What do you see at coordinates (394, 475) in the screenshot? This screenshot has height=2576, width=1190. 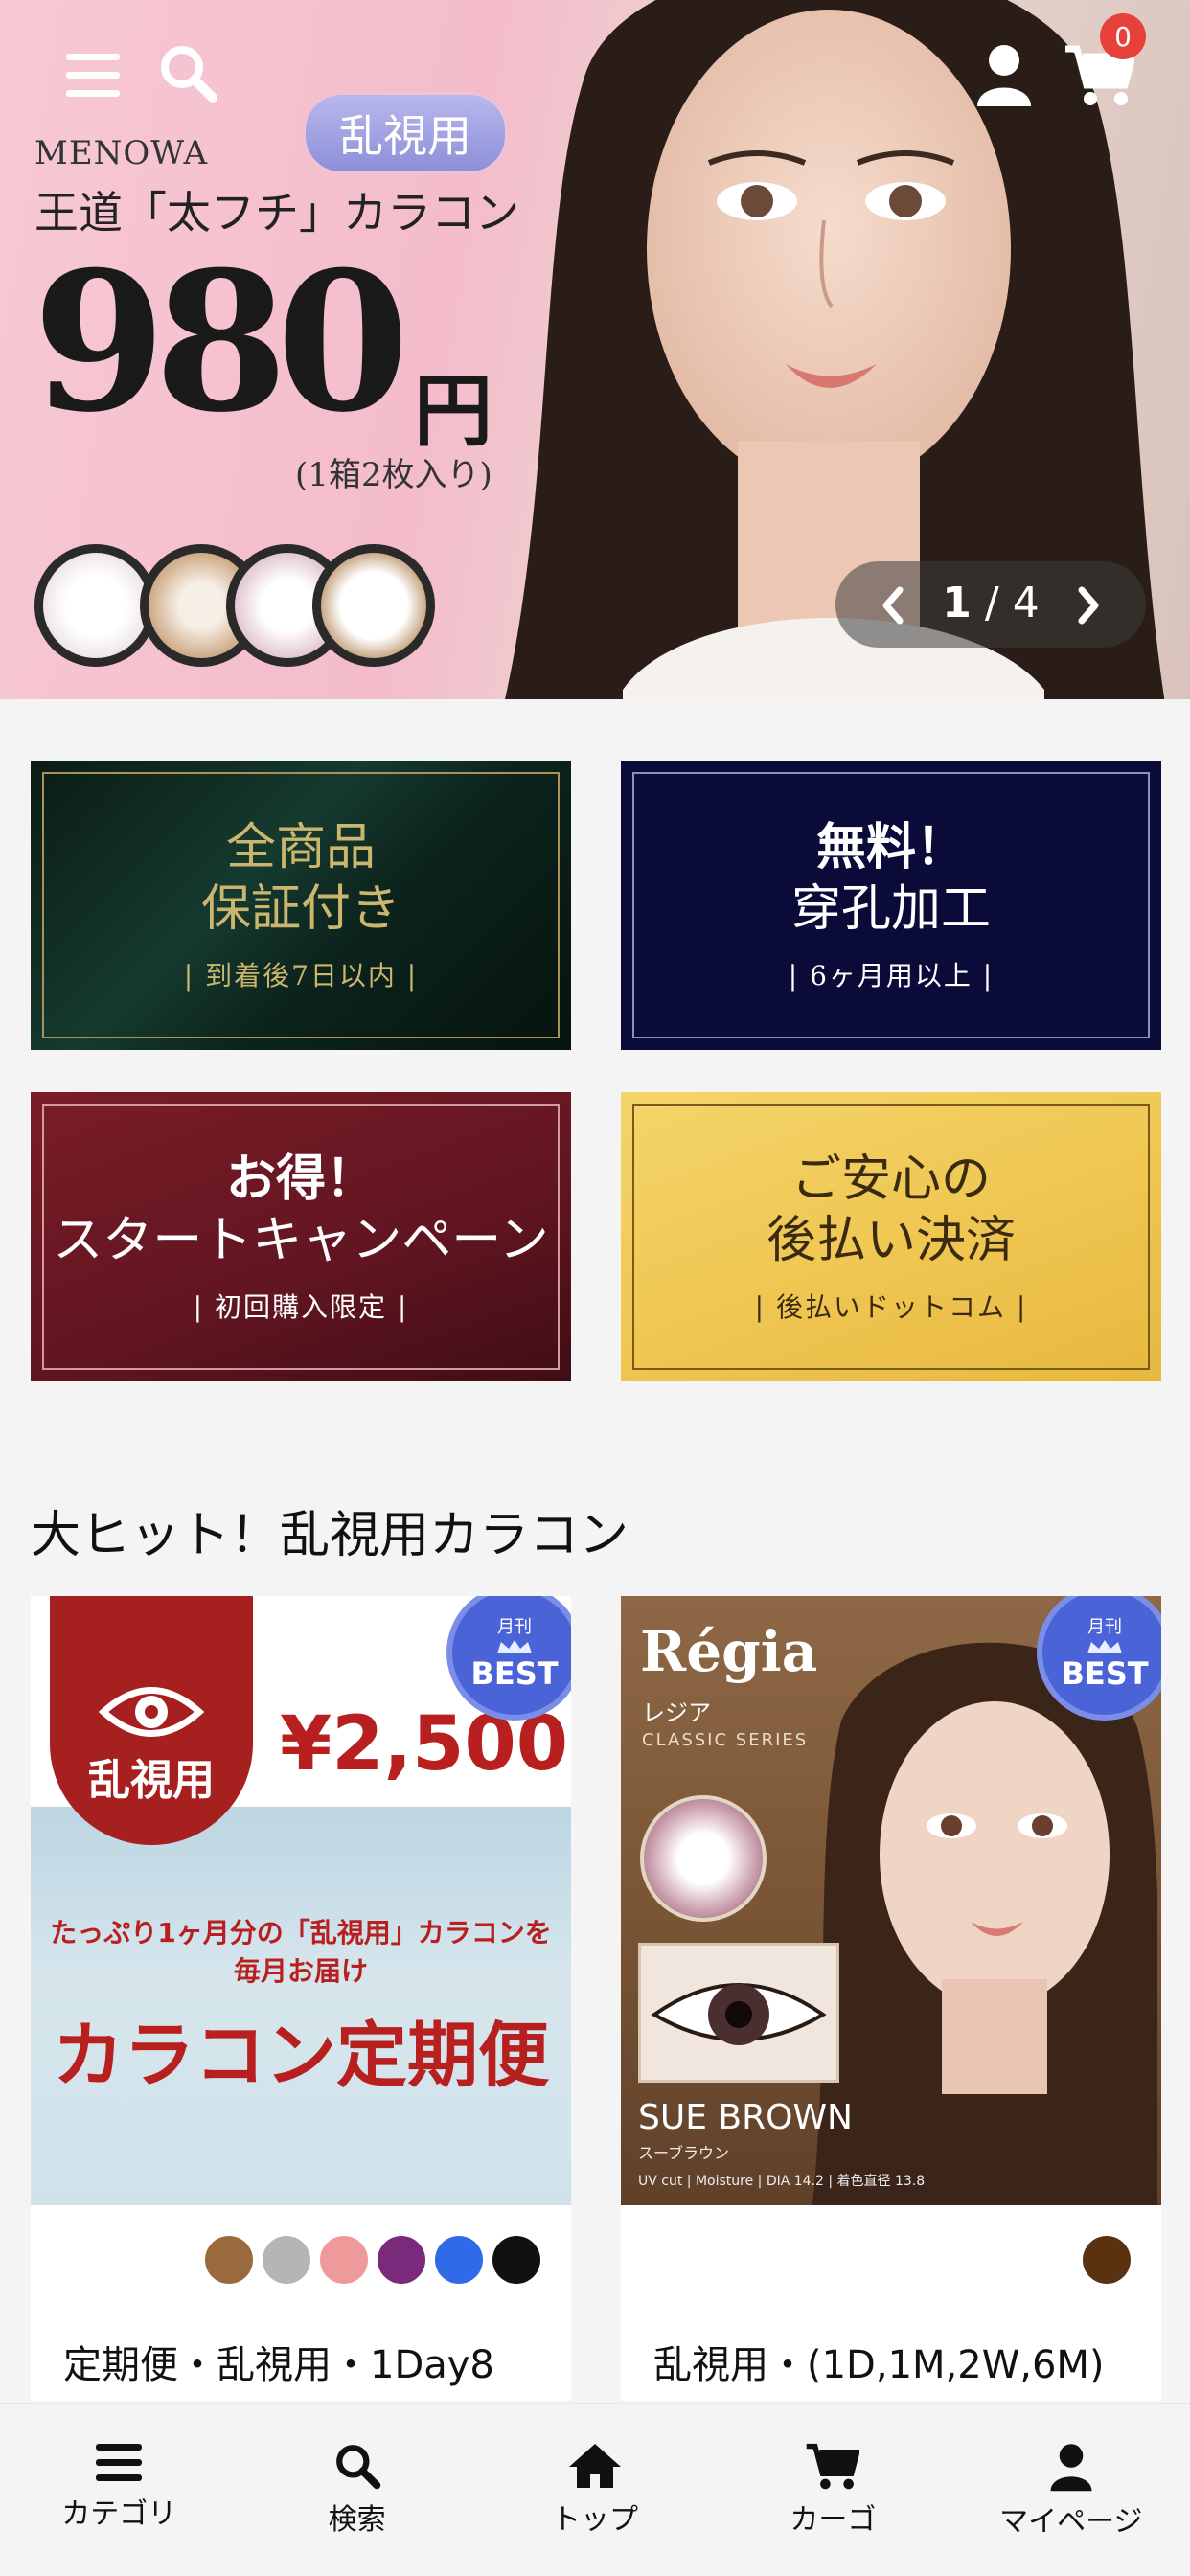 I see `hero-note: (1箱2枚入り)` at bounding box center [394, 475].